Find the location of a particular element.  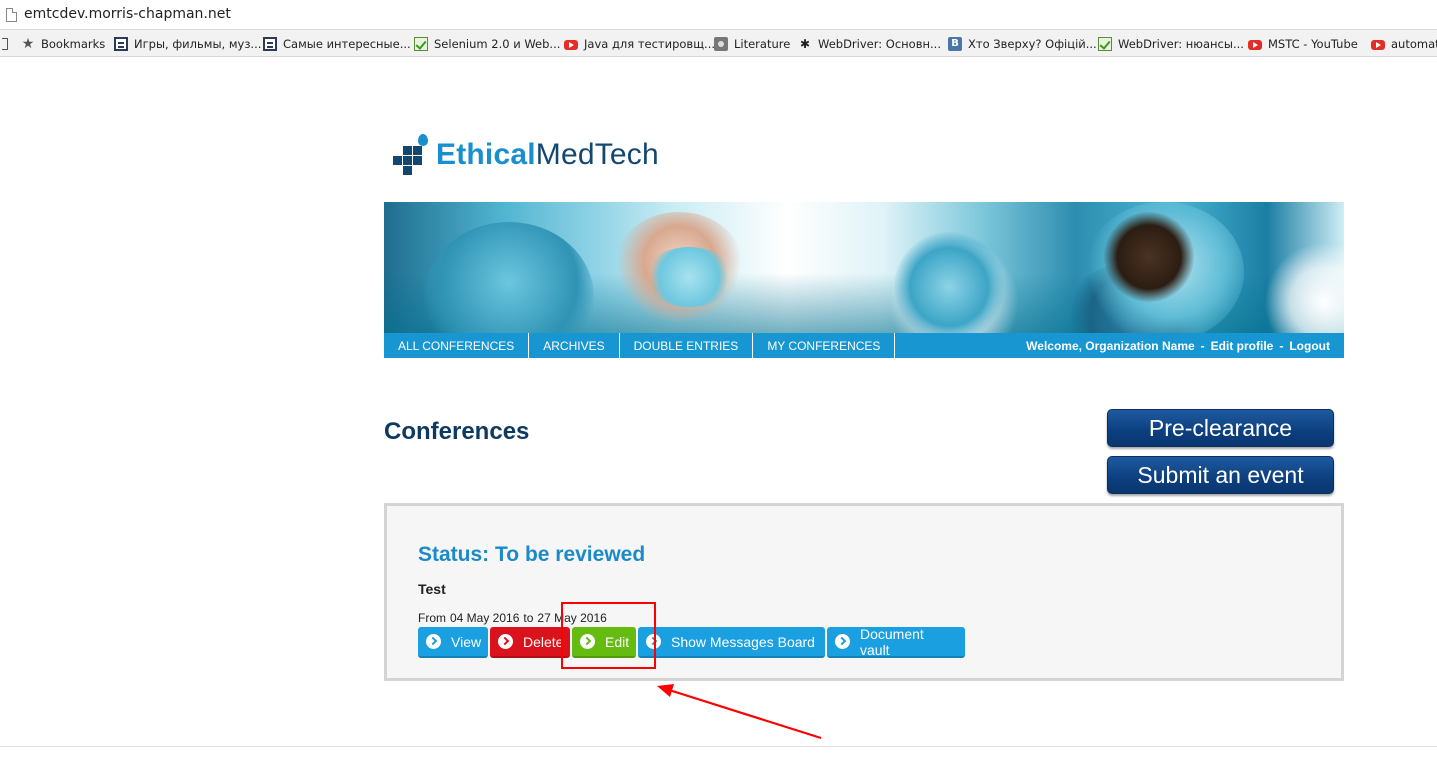

footer-divider is located at coordinates (718, 746).